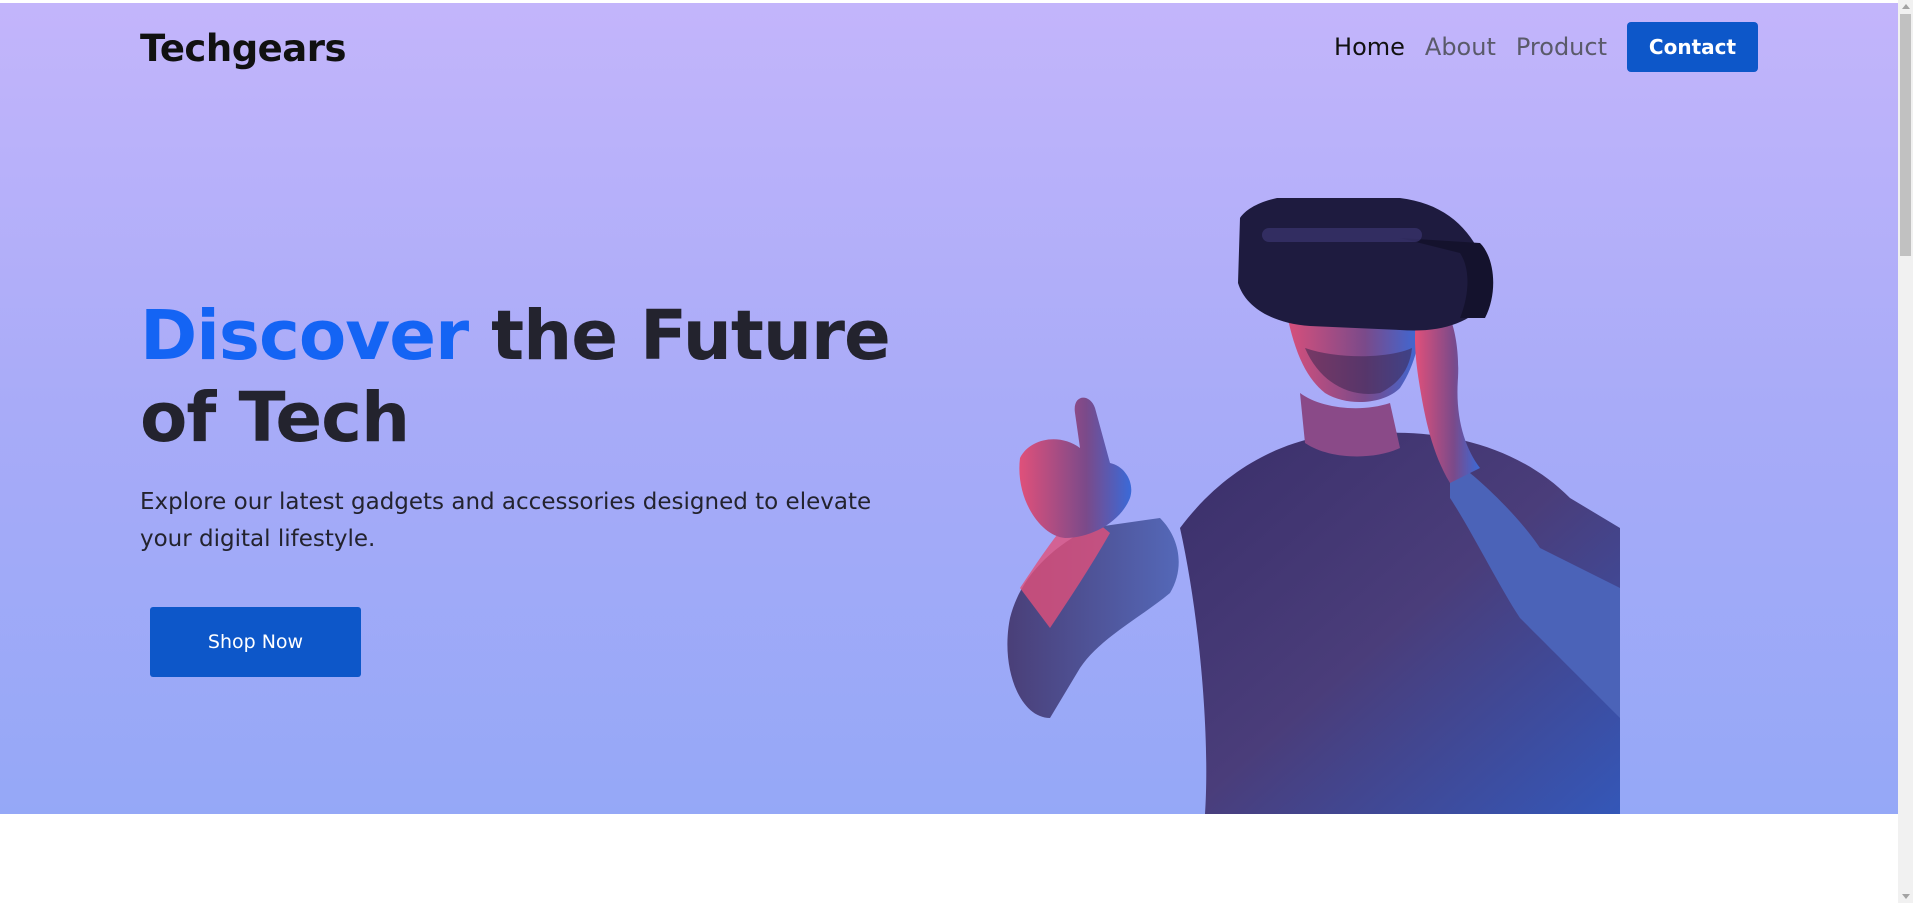  What do you see at coordinates (1460, 47) in the screenshot?
I see `nav-link-about: About` at bounding box center [1460, 47].